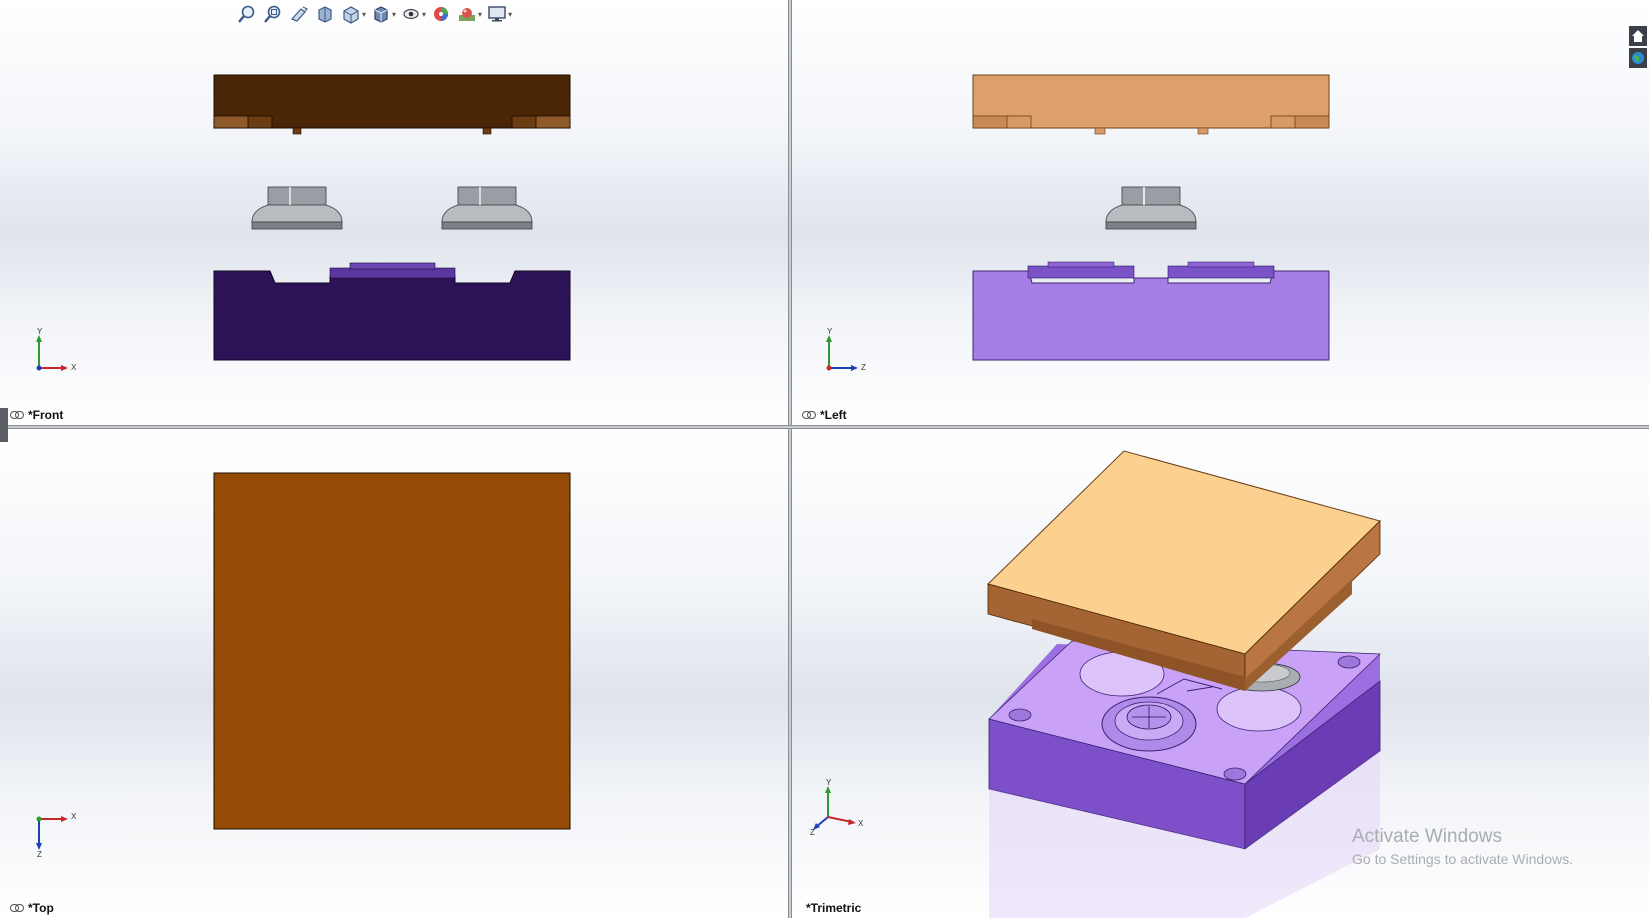 The width and height of the screenshot is (1649, 918). What do you see at coordinates (1184, 779) in the screenshot?
I see `core-plate-trimetric` at bounding box center [1184, 779].